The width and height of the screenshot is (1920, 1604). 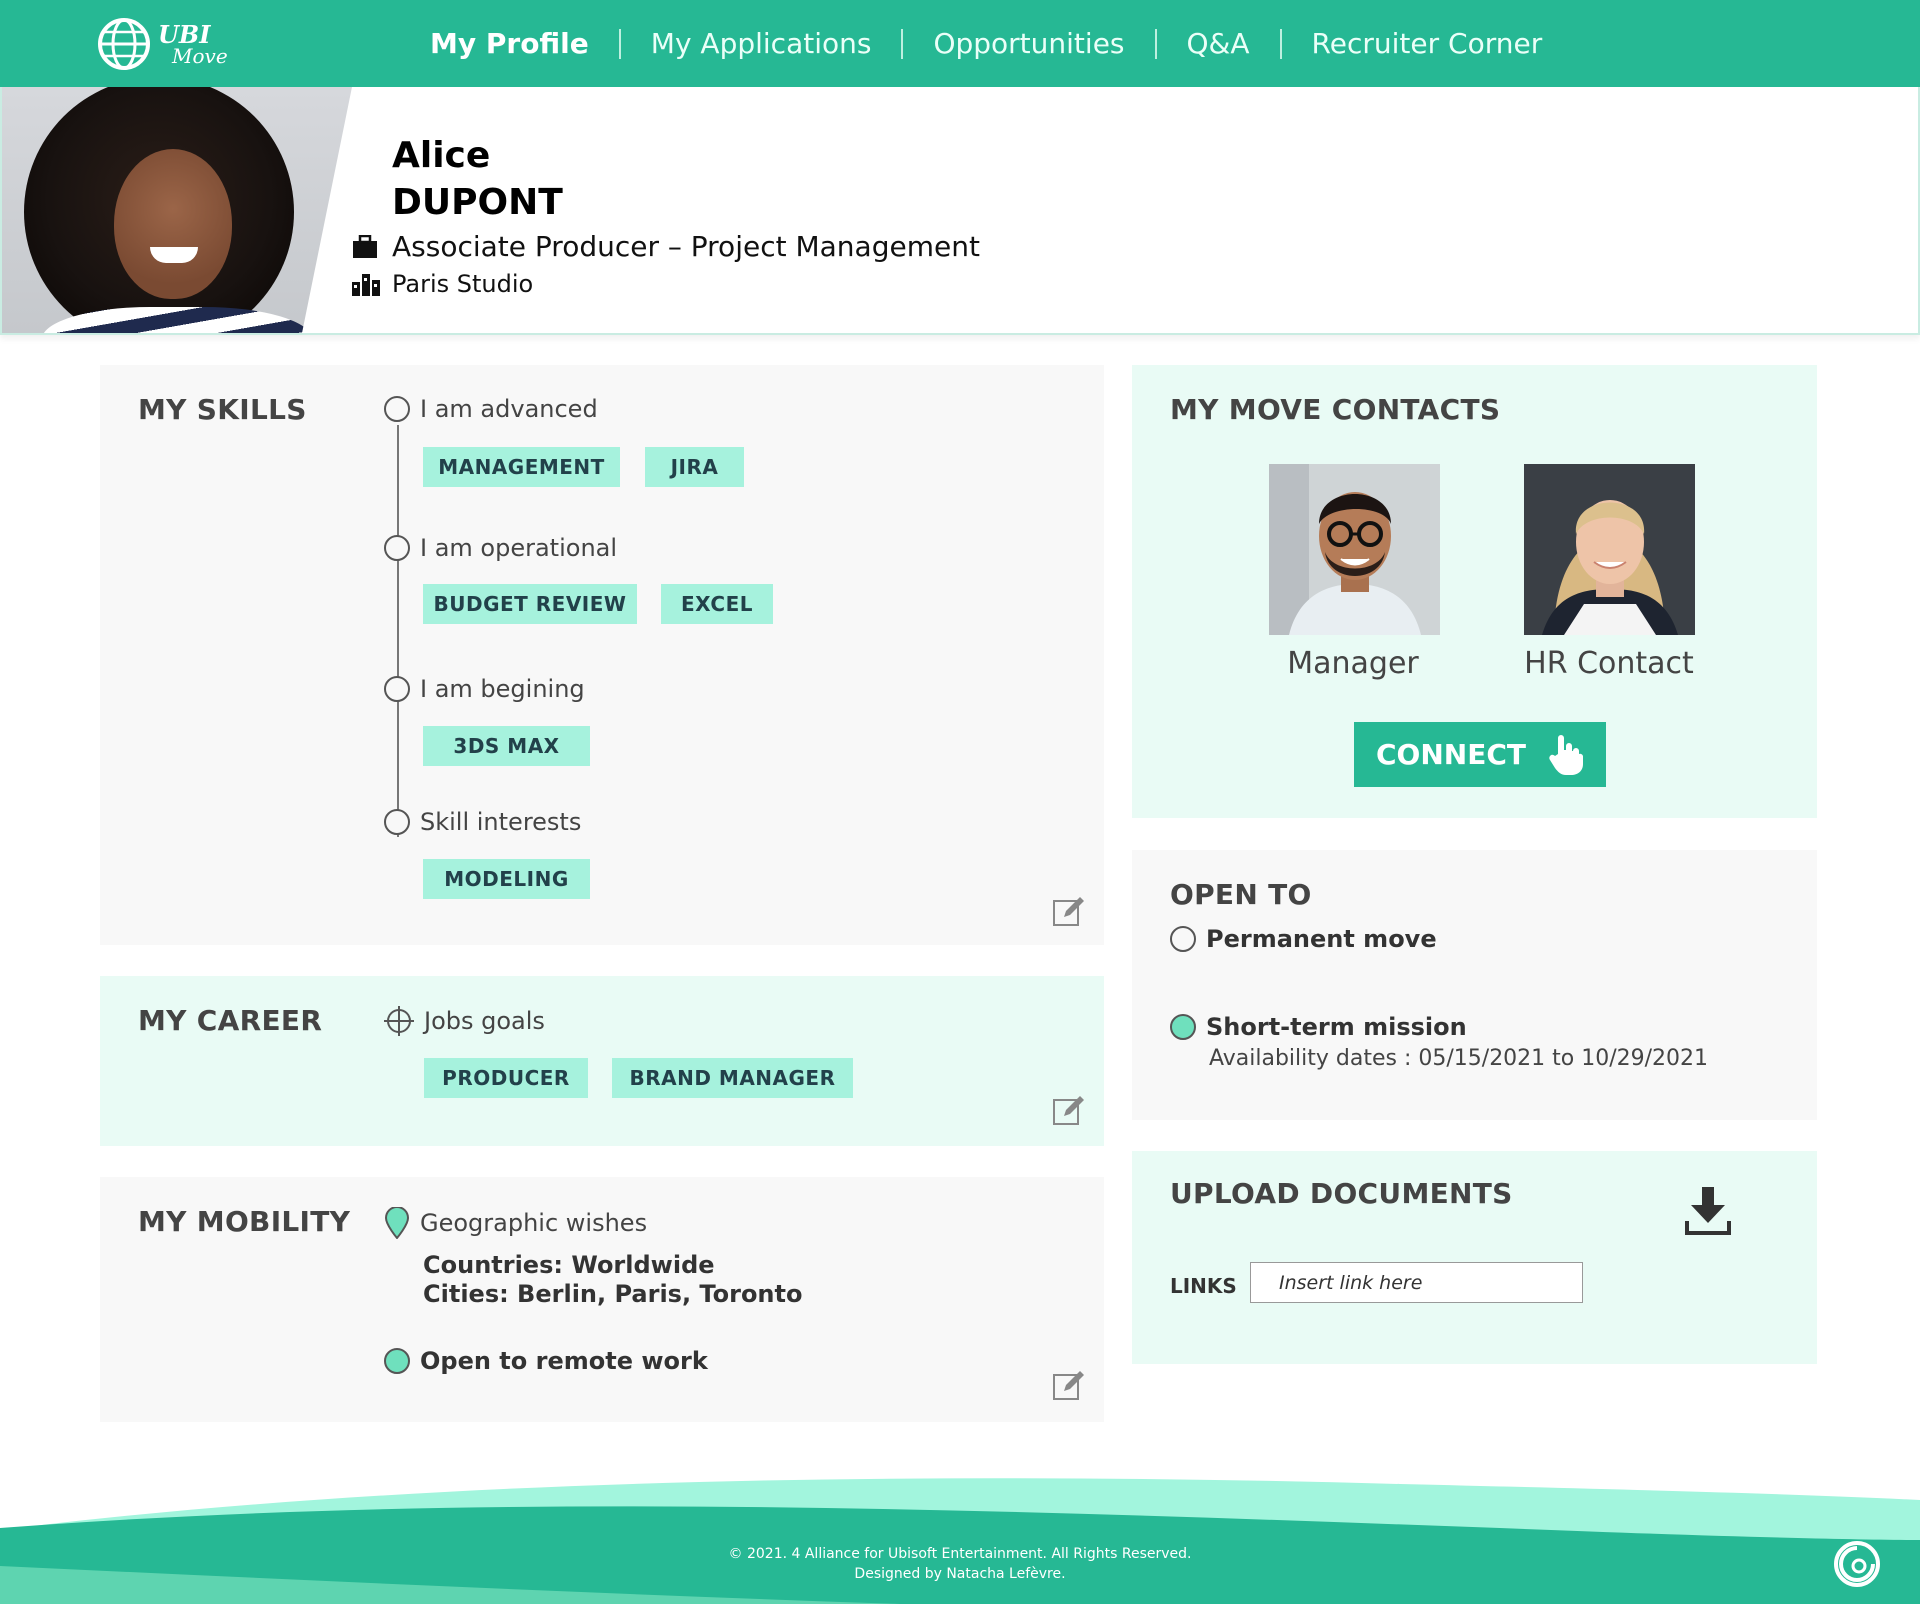 What do you see at coordinates (960, 1574) in the screenshot?
I see `footer-designer: Designed by Natacha Lefèvre.` at bounding box center [960, 1574].